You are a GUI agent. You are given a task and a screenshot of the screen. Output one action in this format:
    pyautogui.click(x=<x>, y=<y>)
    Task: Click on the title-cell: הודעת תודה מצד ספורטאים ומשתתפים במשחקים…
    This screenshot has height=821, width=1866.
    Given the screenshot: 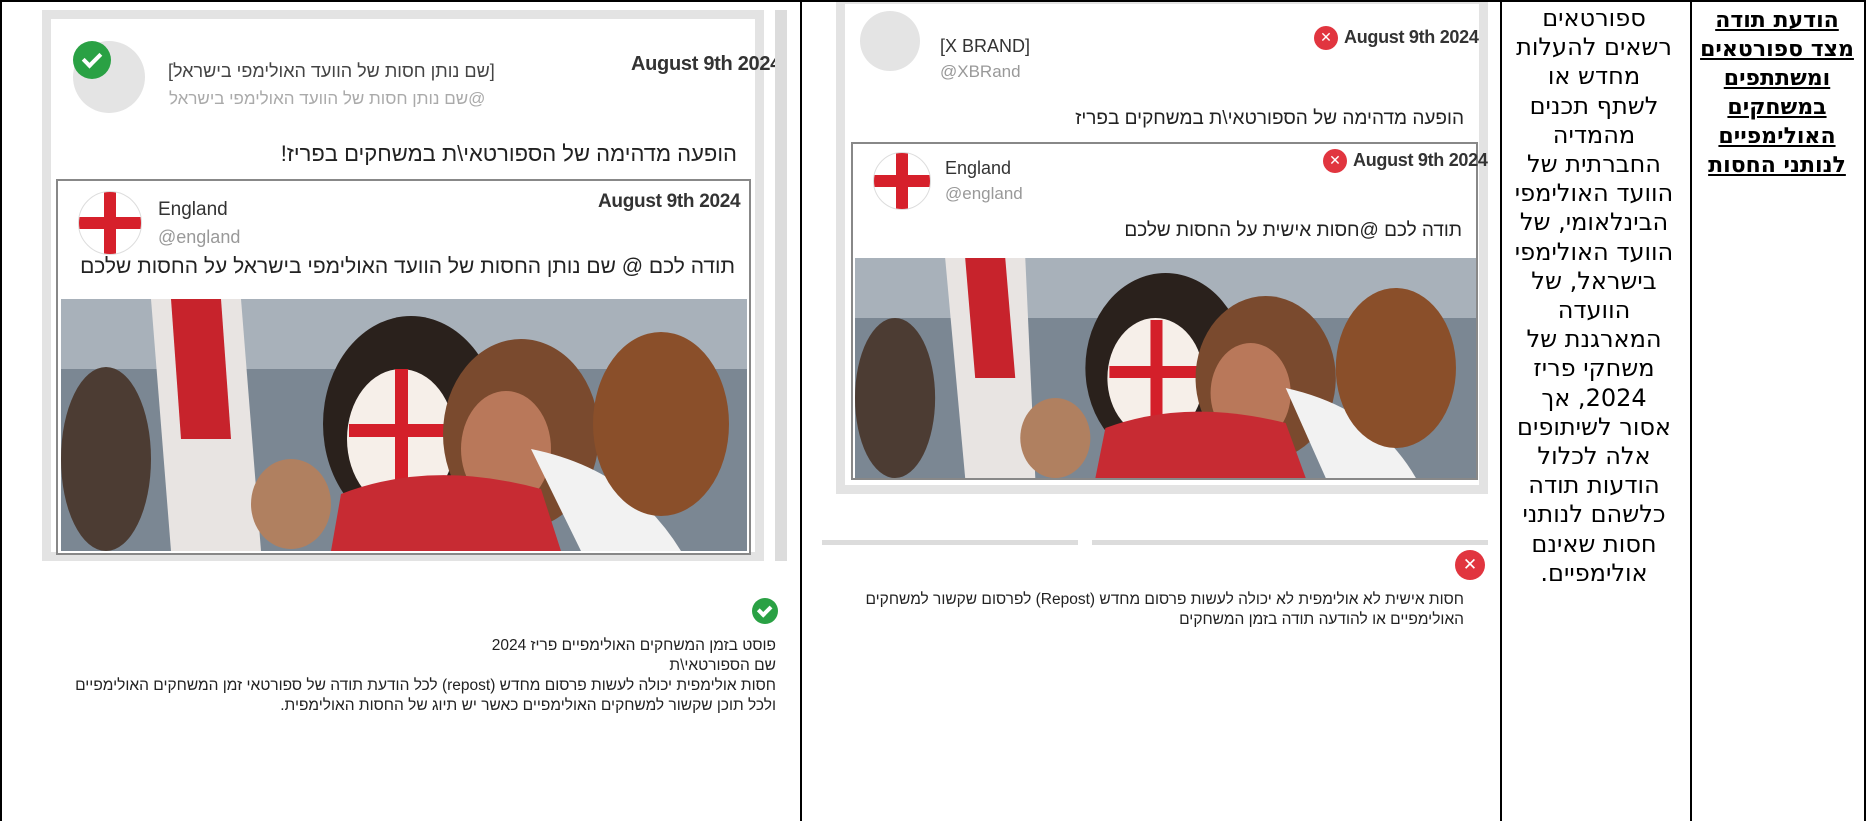 What is the action you would take?
    pyautogui.click(x=1778, y=410)
    